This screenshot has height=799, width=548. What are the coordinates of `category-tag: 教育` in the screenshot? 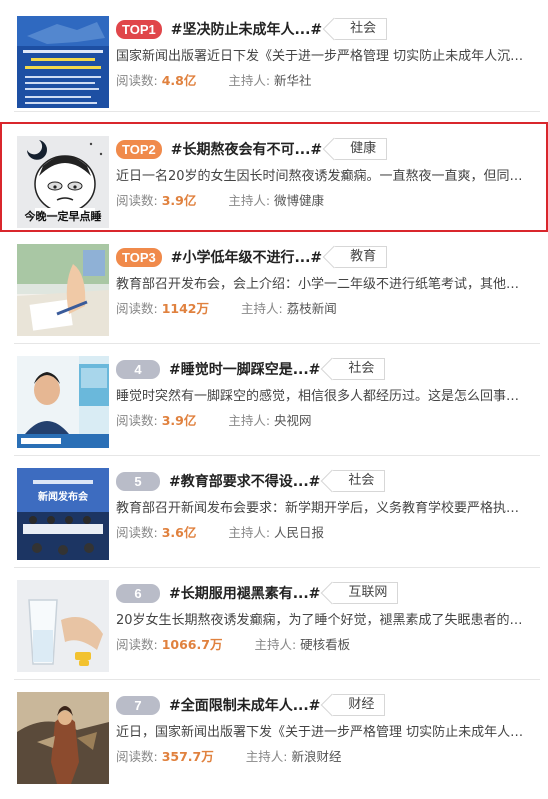 It's located at (361, 257).